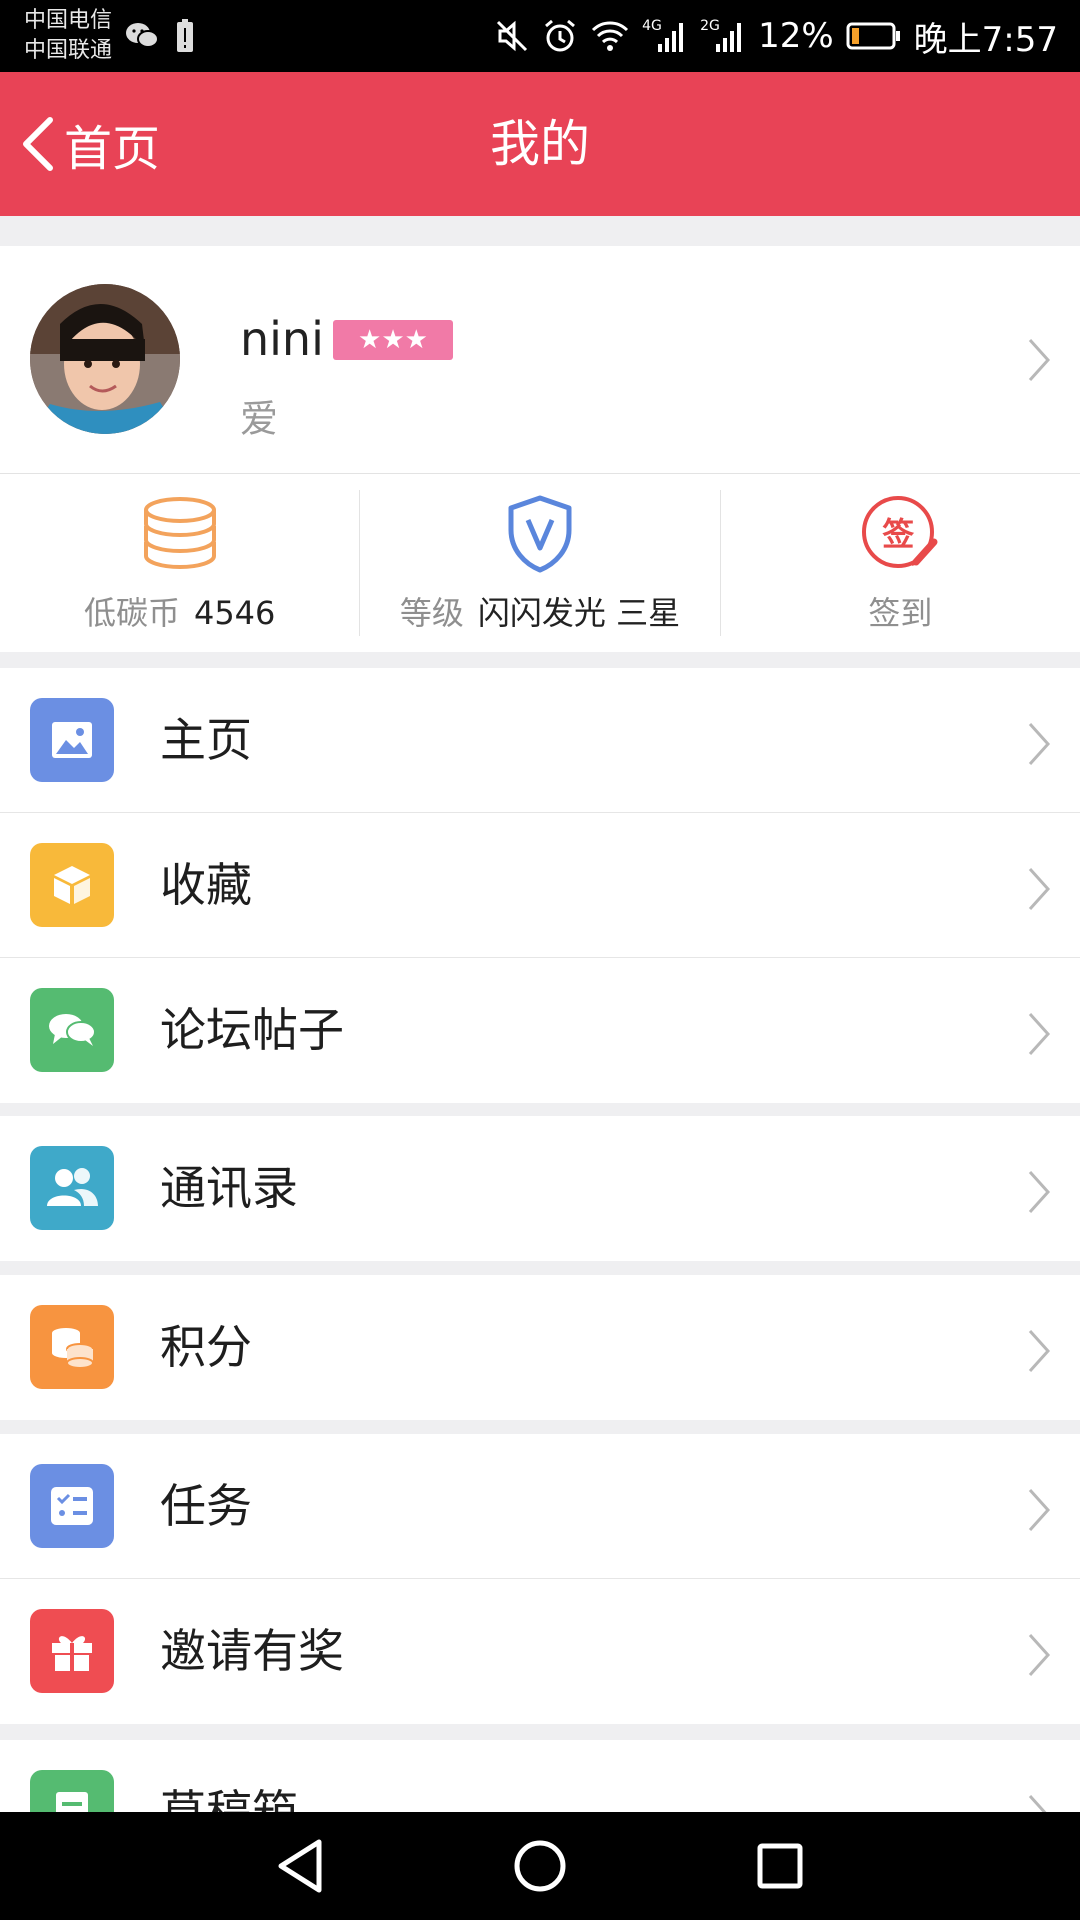 This screenshot has height=1920, width=1080. Describe the element at coordinates (72, 1347) in the screenshot. I see `coins-icon` at that location.